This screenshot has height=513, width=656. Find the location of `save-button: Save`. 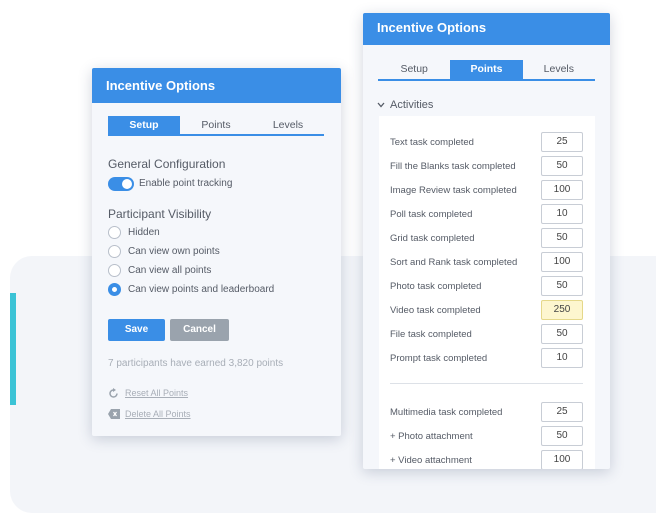

save-button: Save is located at coordinates (136, 330).